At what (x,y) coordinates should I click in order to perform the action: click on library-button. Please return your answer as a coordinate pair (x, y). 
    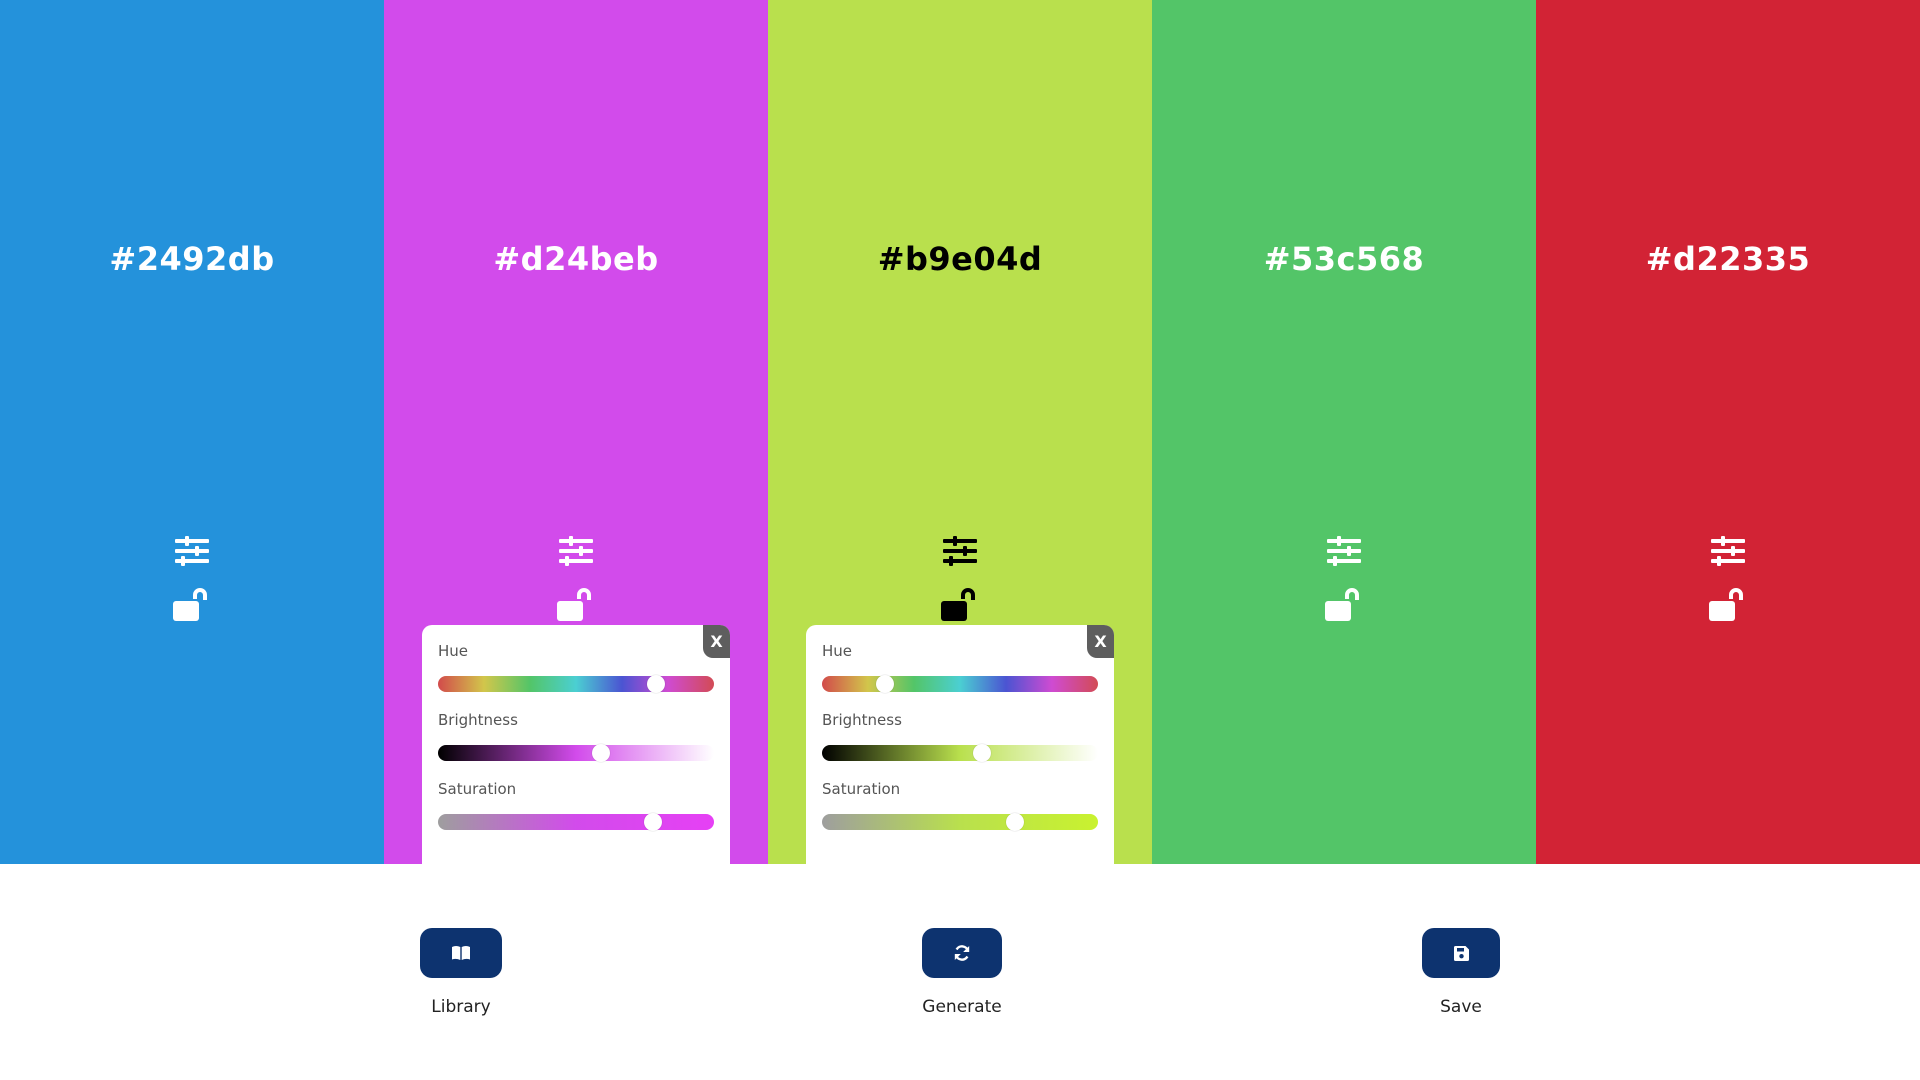
    Looking at the image, I should click on (461, 953).